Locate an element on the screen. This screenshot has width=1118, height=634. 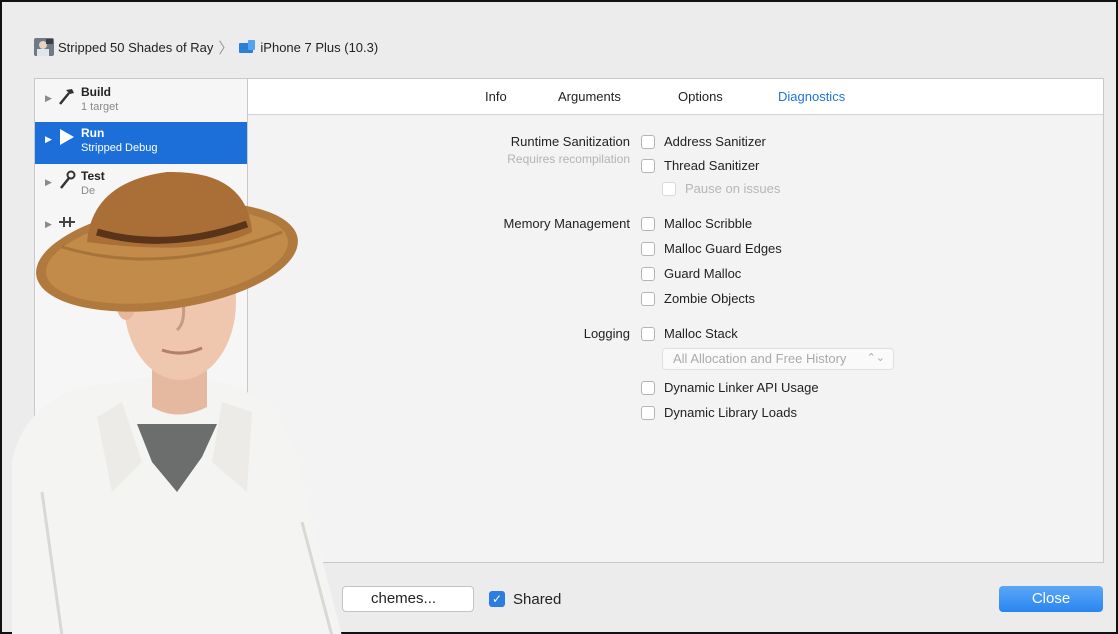
malloc-guard-edges-option: Malloc Guard Edges is located at coordinates (711, 248).